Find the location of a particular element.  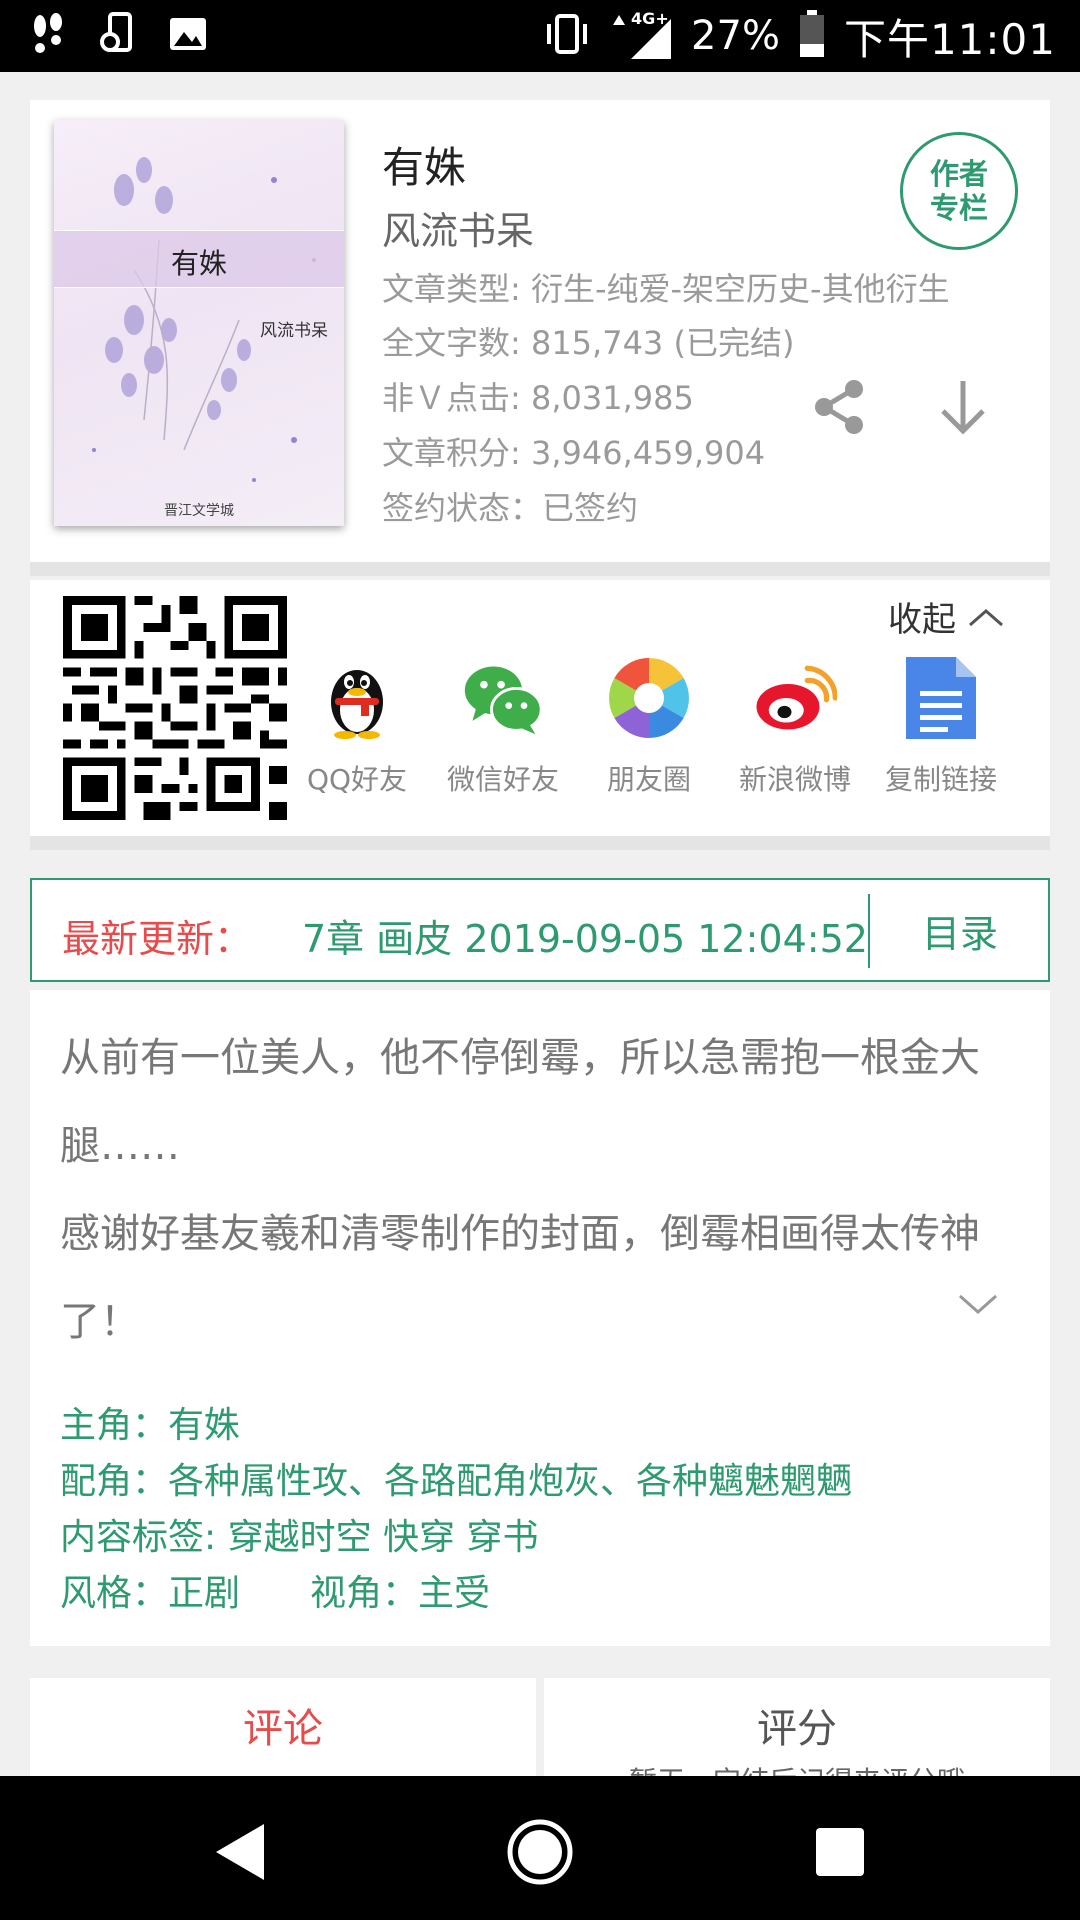

collapse-button: 收起 is located at coordinates (947, 616).